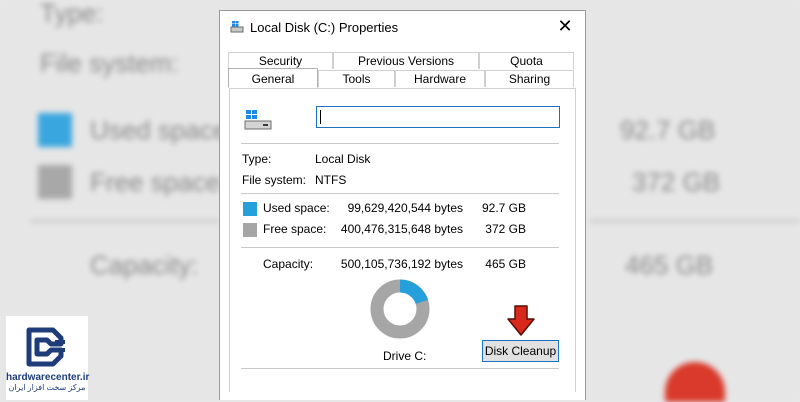 The height and width of the screenshot is (402, 800). I want to click on free-space-bytes: 400,476,315,648 bytes, so click(401, 229).